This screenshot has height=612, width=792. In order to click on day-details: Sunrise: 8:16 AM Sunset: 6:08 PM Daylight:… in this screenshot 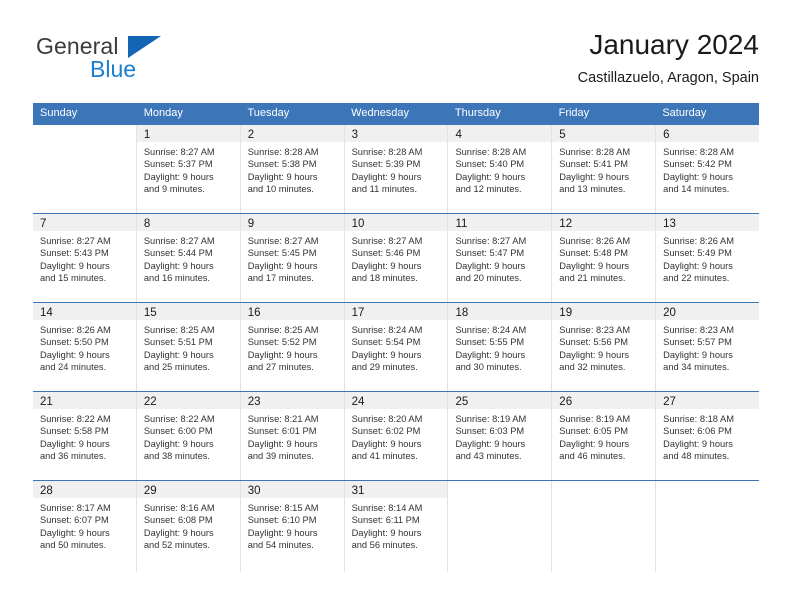, I will do `click(188, 525)`.